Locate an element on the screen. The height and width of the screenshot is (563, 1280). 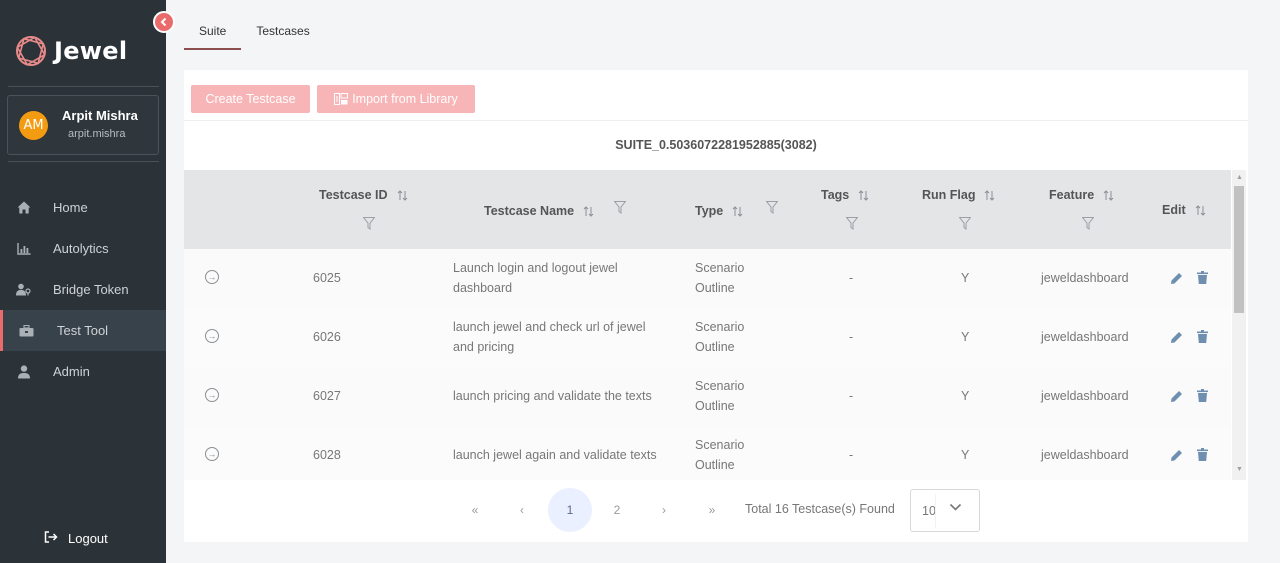
column-header-testcase-id: Testcase ID is located at coordinates (363, 195).